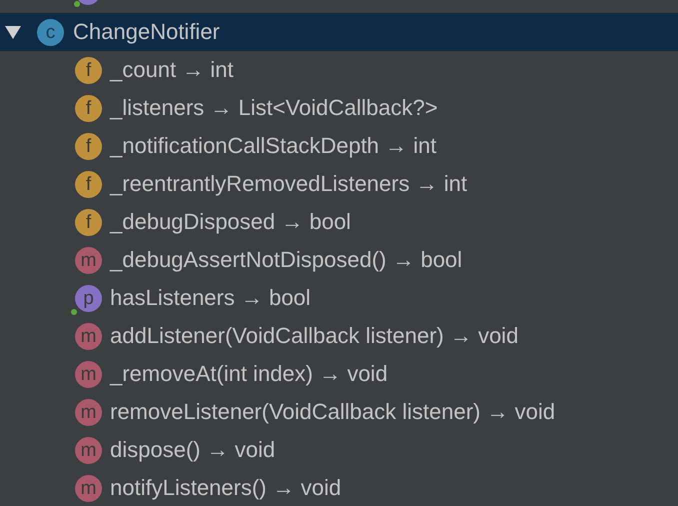  I want to click on tree-item: f _notificationCallStackDepth → int, so click(339, 146).